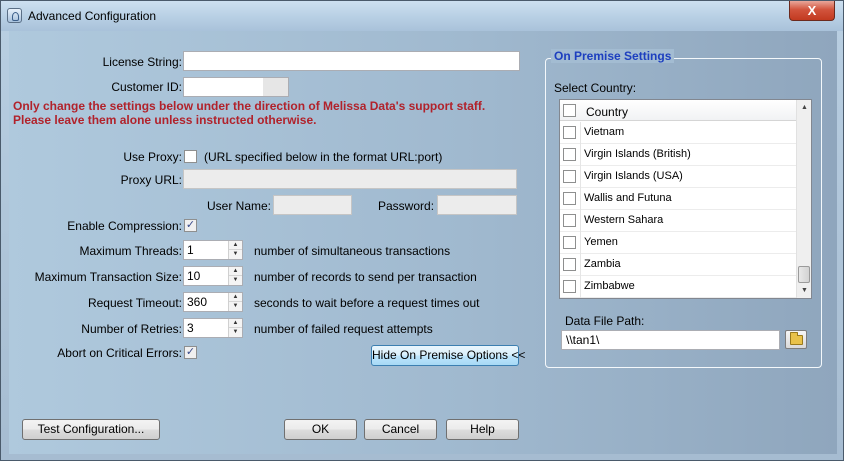  Describe the element at coordinates (804, 274) in the screenshot. I see `scroll-thumb` at that location.